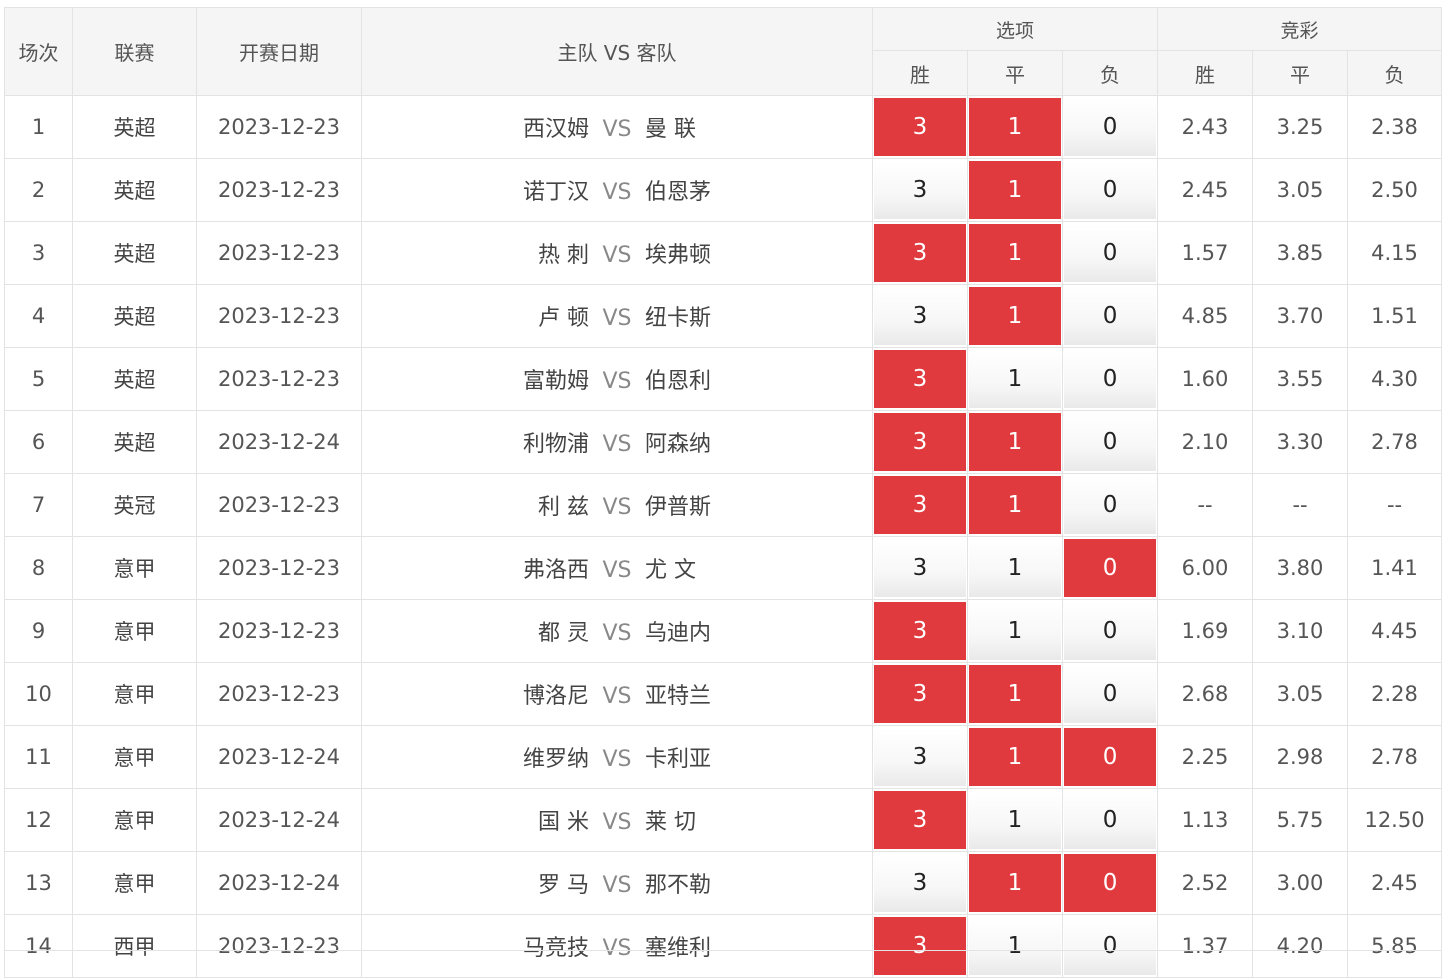 The height and width of the screenshot is (978, 1443). I want to click on odds-draw: 3.70, so click(1300, 316).